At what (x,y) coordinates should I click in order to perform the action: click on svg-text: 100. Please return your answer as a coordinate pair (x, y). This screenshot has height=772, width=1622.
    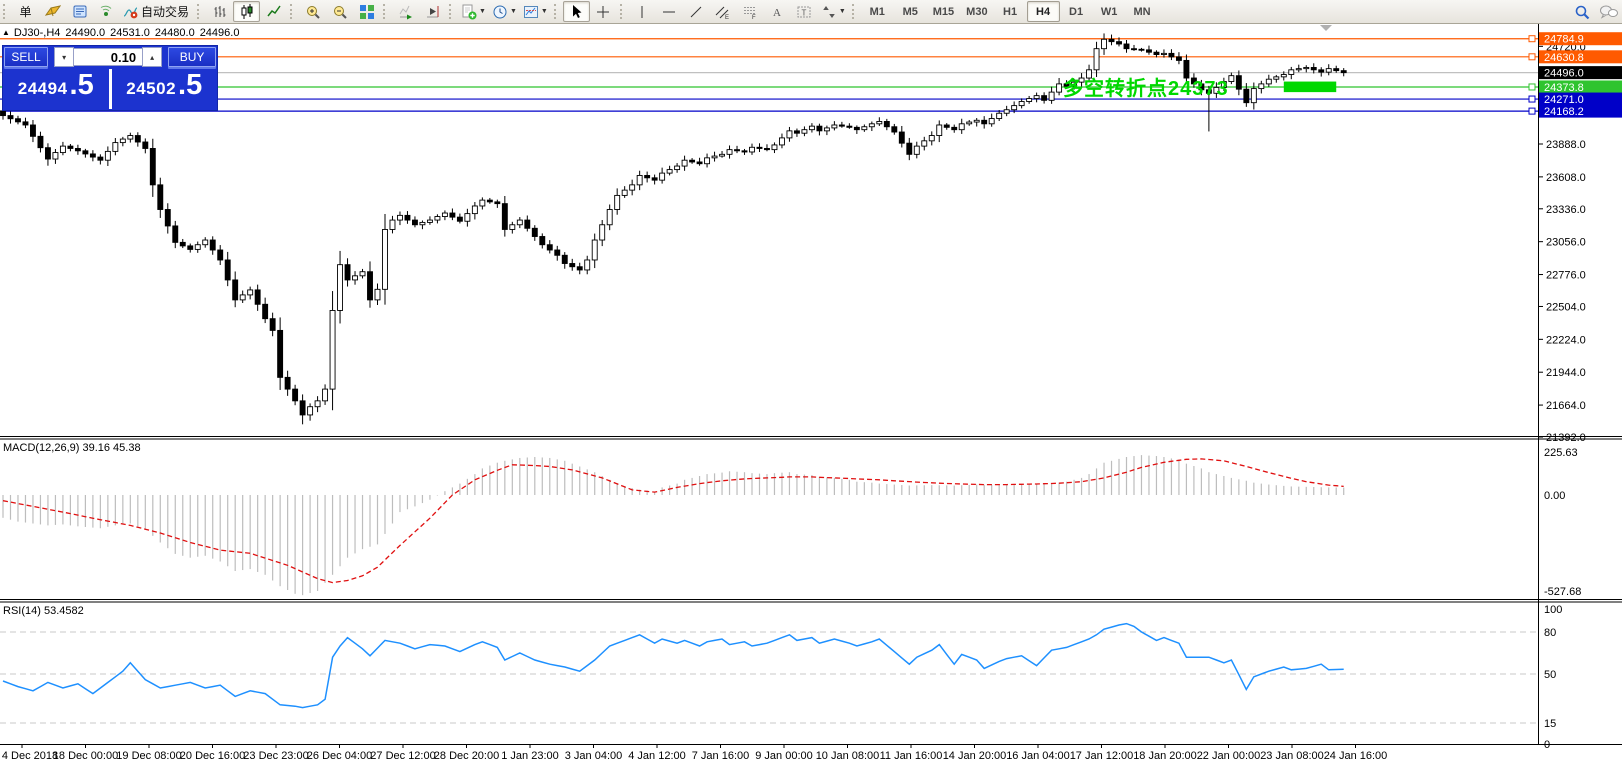
    Looking at the image, I should click on (1553, 610).